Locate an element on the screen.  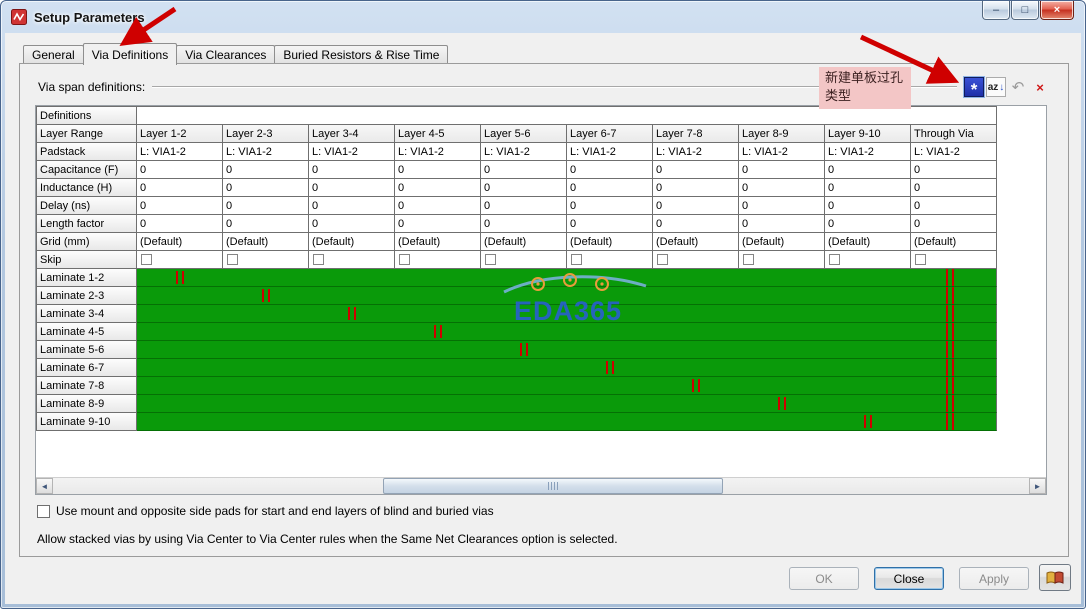
column-header-layer-1-2-0: Layer 1-2 is located at coordinates (180, 134).